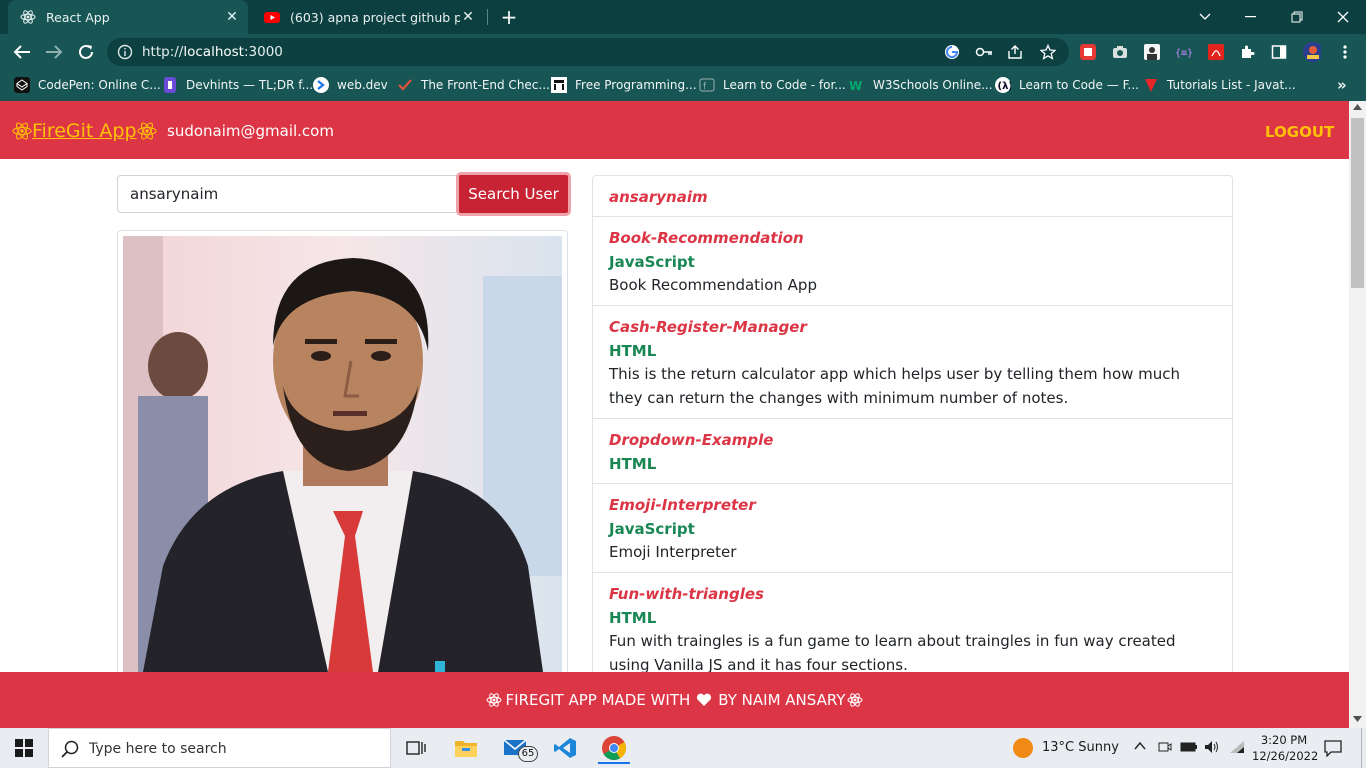 The width and height of the screenshot is (1366, 768). Describe the element at coordinates (1299, 132) in the screenshot. I see `logout-button: LOGOUT` at that location.